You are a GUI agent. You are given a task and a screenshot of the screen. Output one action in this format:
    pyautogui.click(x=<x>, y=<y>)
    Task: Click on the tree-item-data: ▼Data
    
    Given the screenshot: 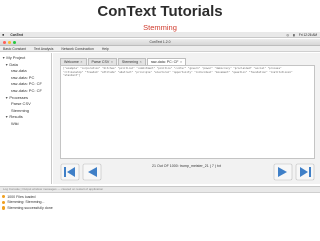 What is the action you would take?
    pyautogui.click(x=25, y=65)
    